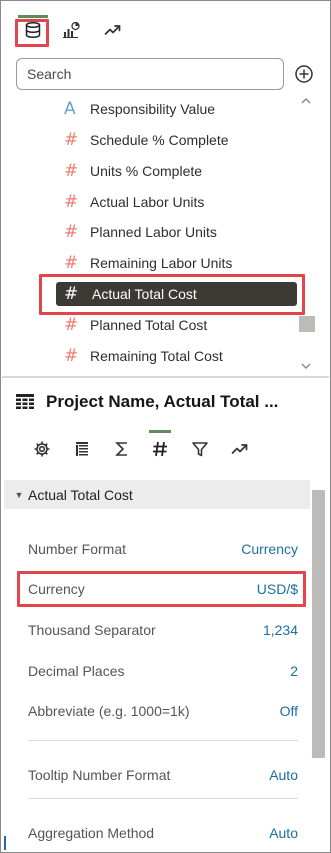 This screenshot has width=331, height=853. What do you see at coordinates (92, 630) in the screenshot?
I see `property-label: Thousand Separator` at bounding box center [92, 630].